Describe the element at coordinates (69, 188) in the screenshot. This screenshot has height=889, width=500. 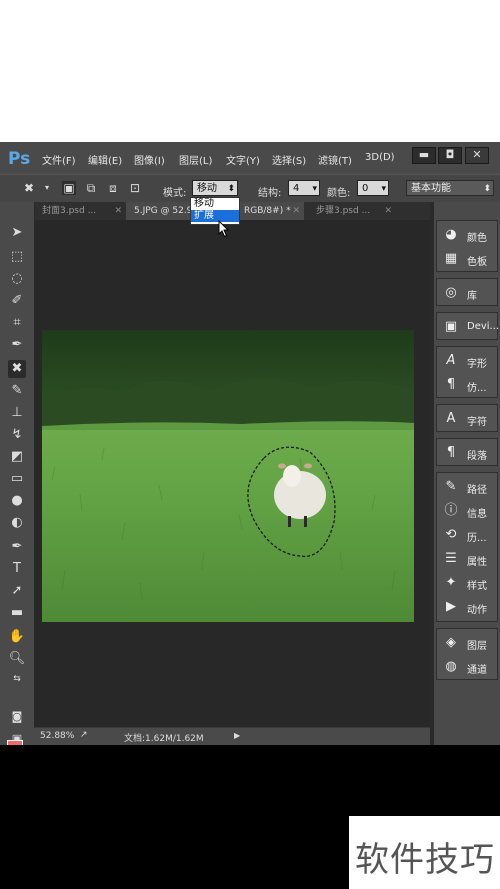
I see `new-selection-icon: ▣` at that location.